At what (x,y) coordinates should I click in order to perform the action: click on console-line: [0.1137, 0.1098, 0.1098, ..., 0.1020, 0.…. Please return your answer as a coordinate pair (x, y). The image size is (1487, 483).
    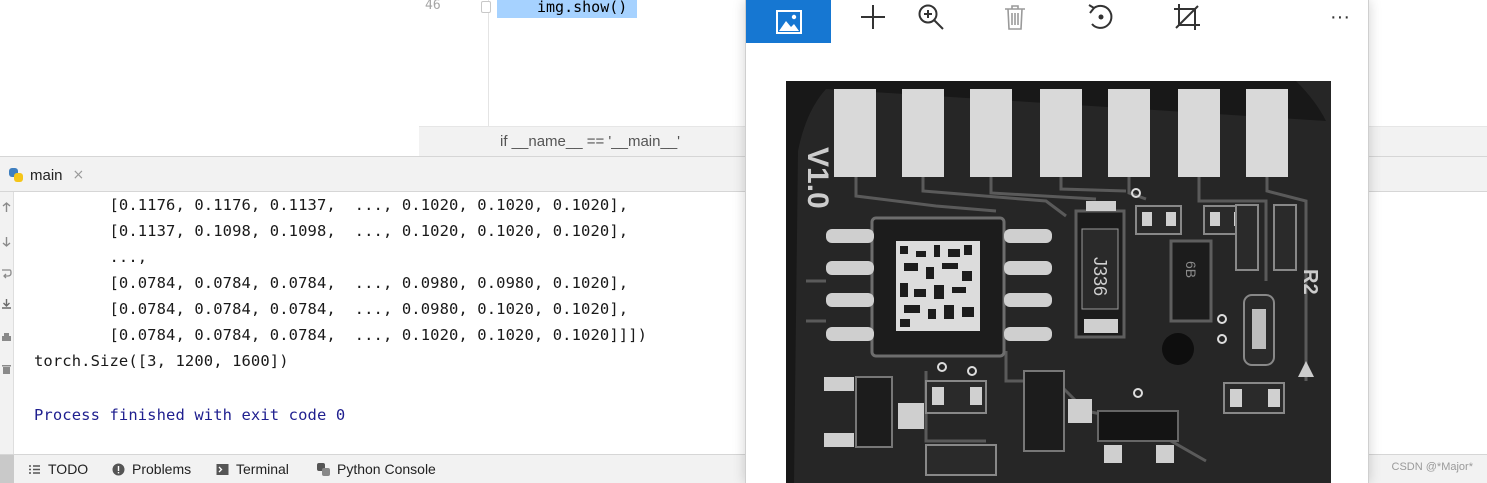
    Looking at the image, I should click on (331, 231).